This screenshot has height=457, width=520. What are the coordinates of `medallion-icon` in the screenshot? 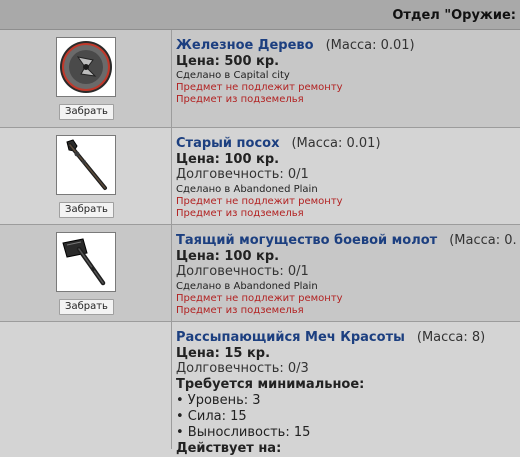 It's located at (86, 67).